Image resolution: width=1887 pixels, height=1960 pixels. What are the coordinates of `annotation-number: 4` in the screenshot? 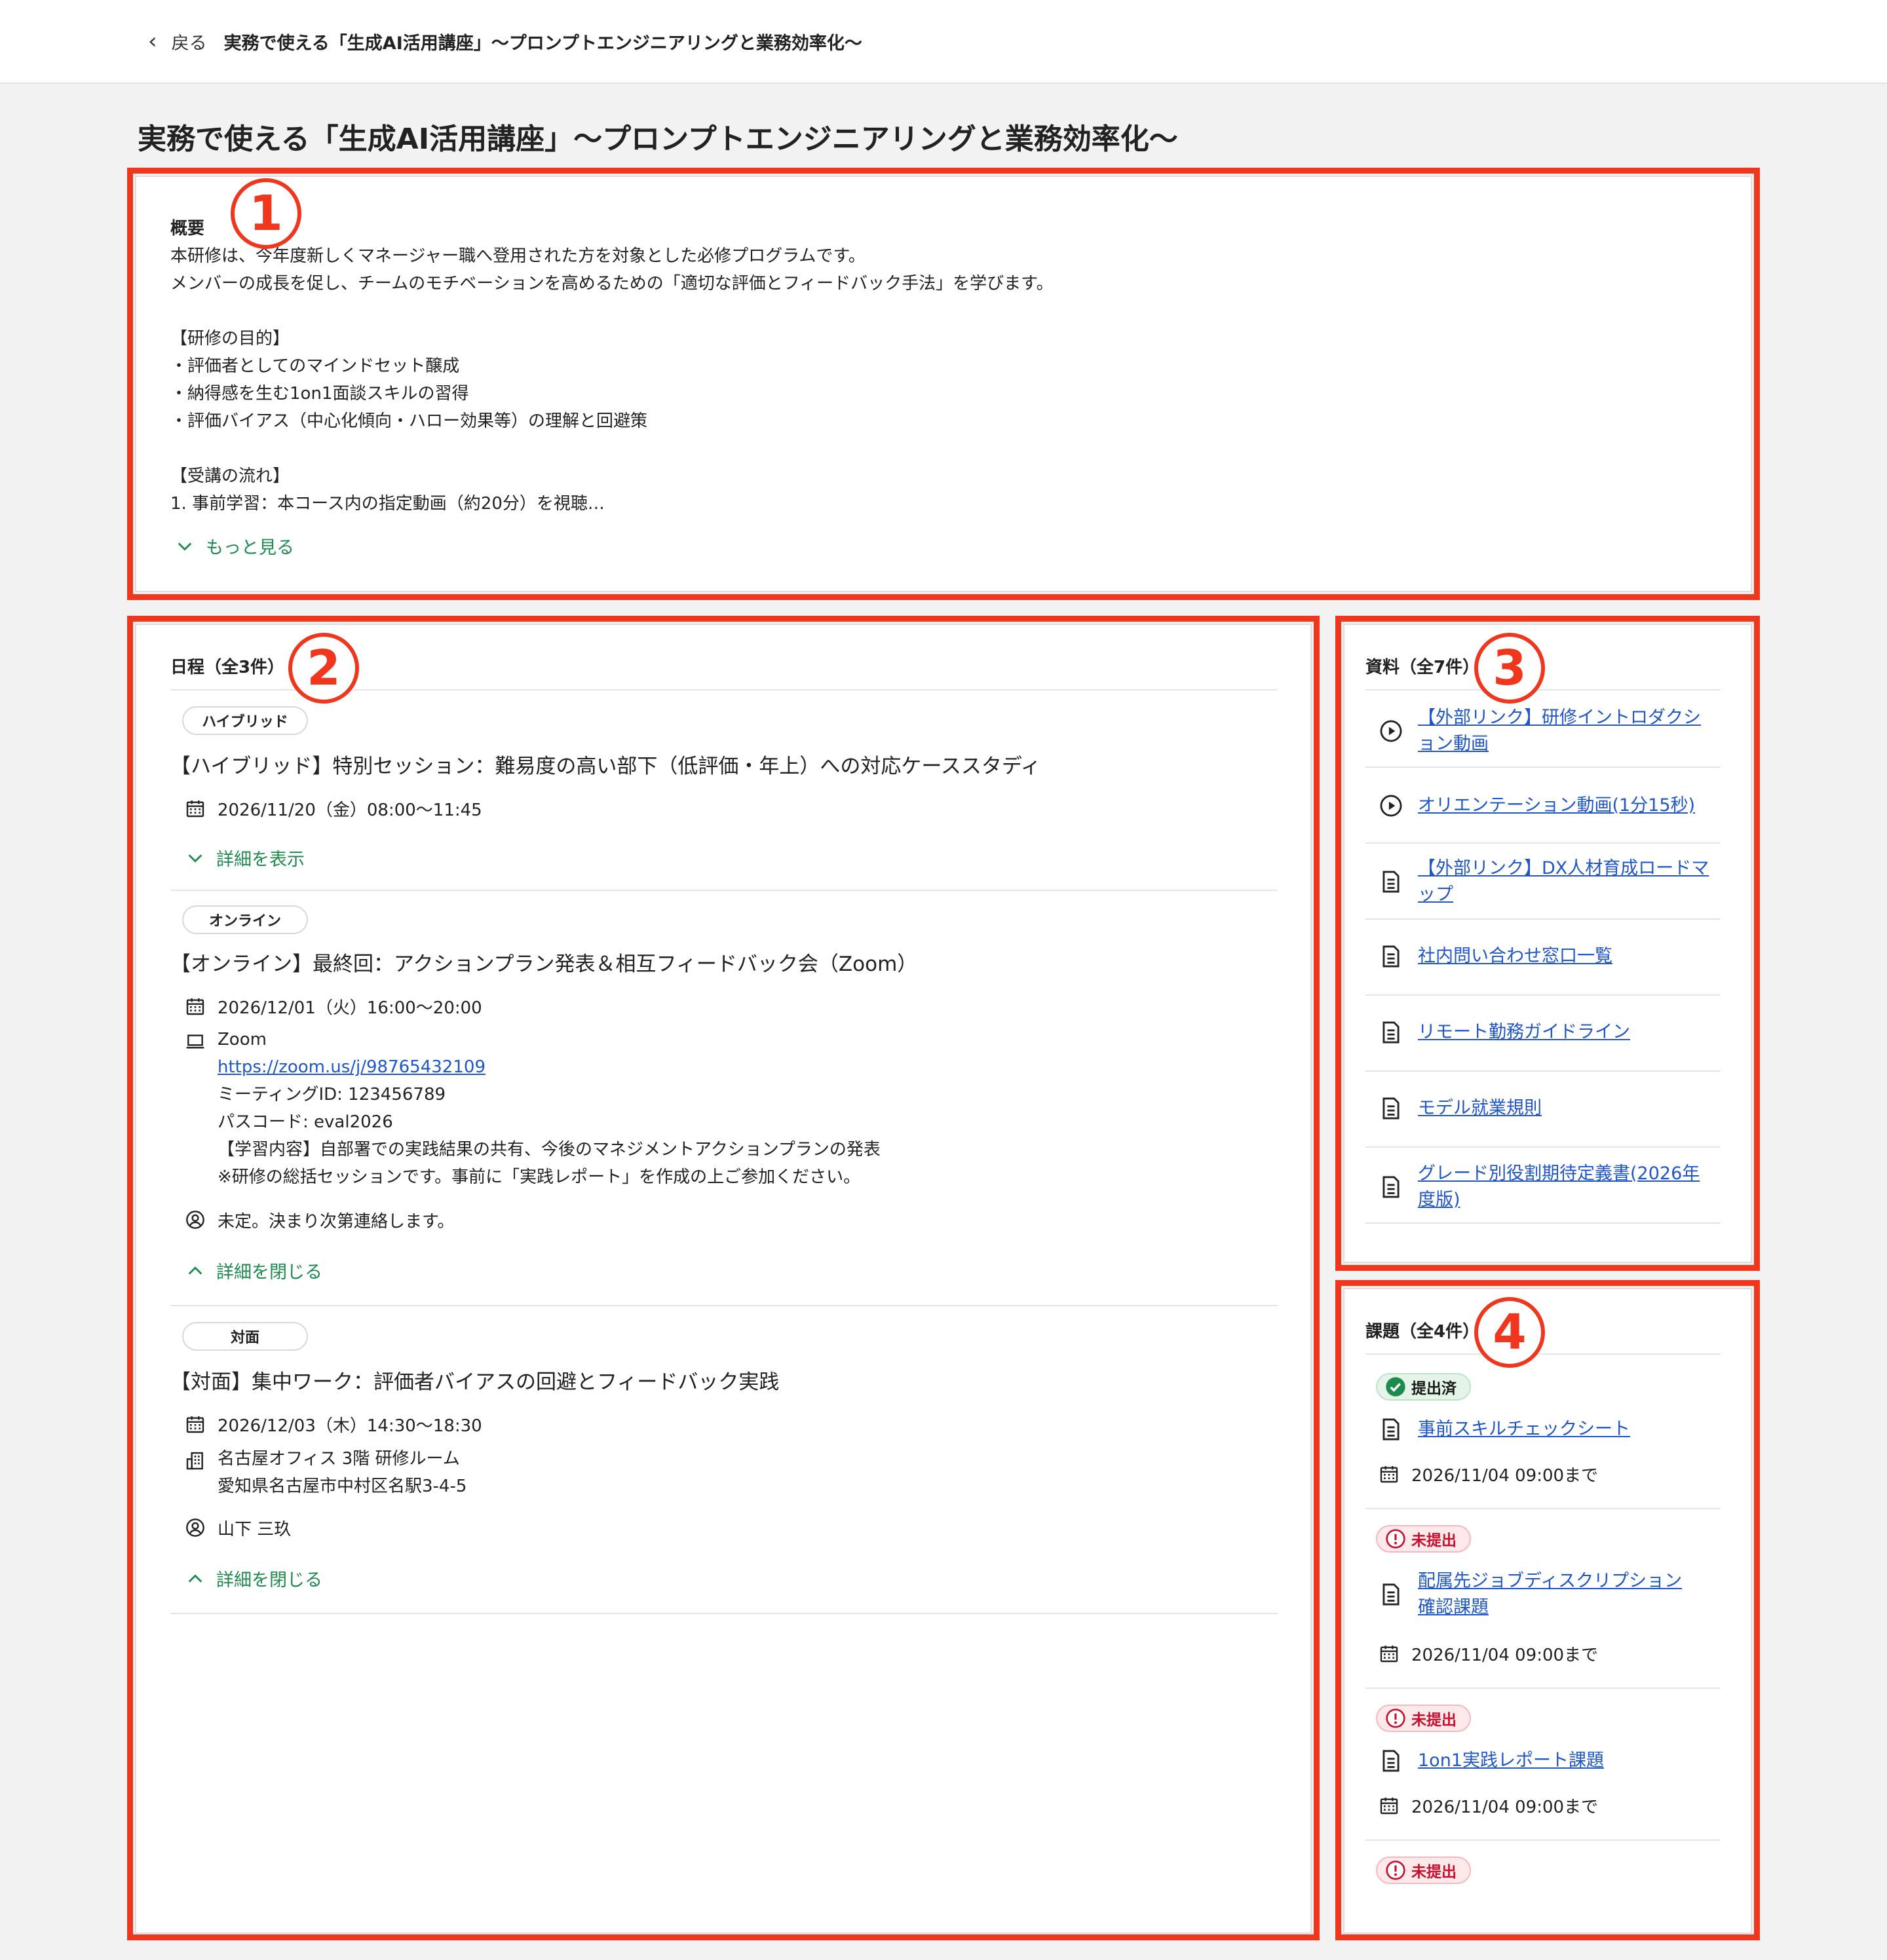 It's located at (1509, 1332).